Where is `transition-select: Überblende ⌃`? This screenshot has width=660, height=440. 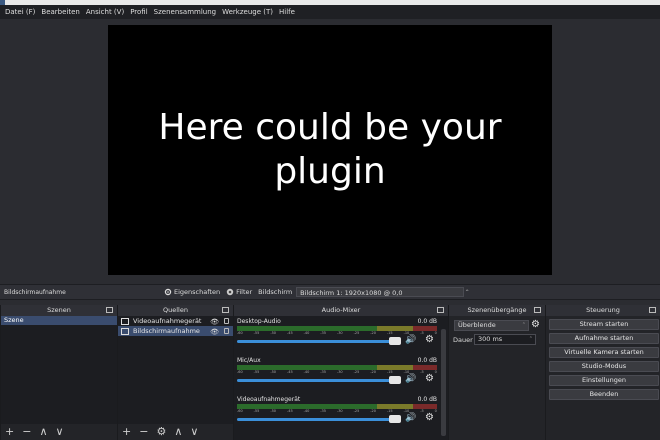 transition-select: Überblende ⌃ is located at coordinates (491, 325).